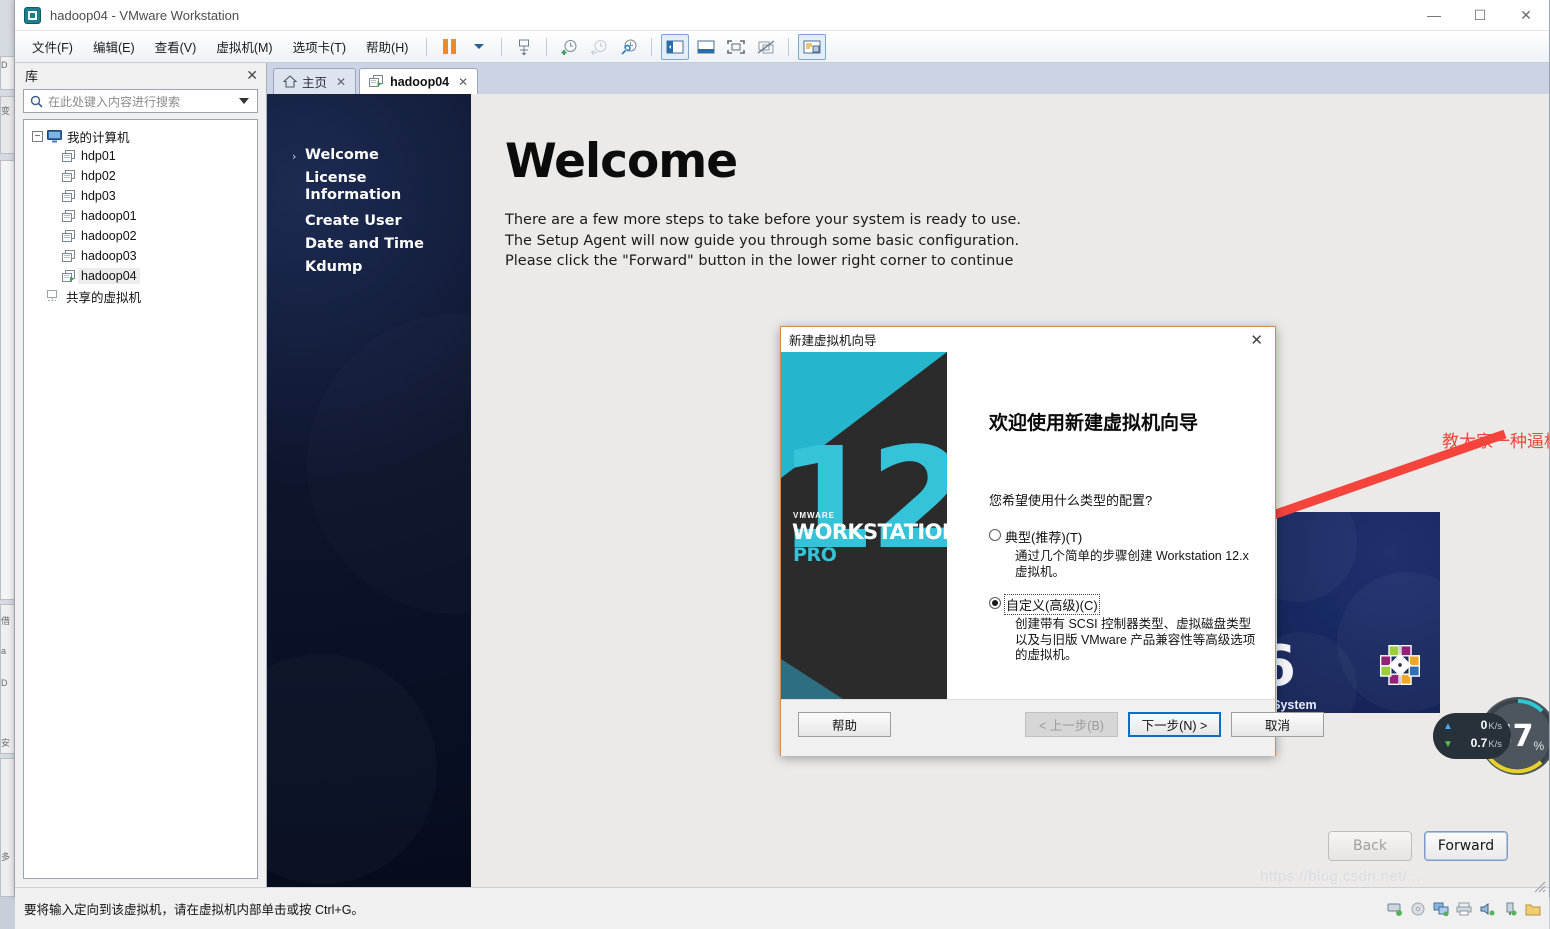 This screenshot has width=1550, height=929. What do you see at coordinates (1540, 887) in the screenshot?
I see `resize-grip-icon` at bounding box center [1540, 887].